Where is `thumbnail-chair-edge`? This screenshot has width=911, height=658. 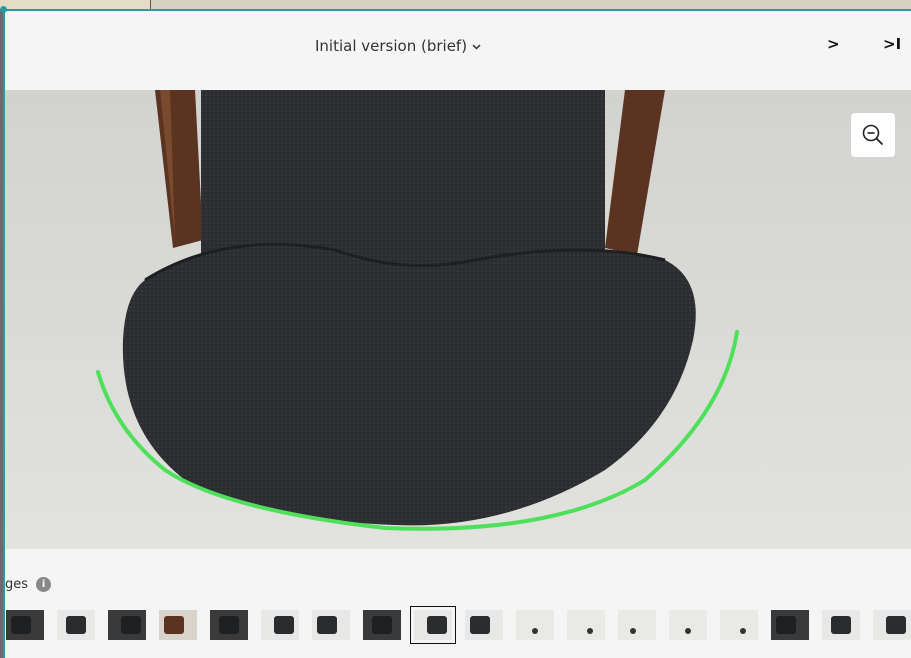
thumbnail-chair-edge is located at coordinates (892, 625).